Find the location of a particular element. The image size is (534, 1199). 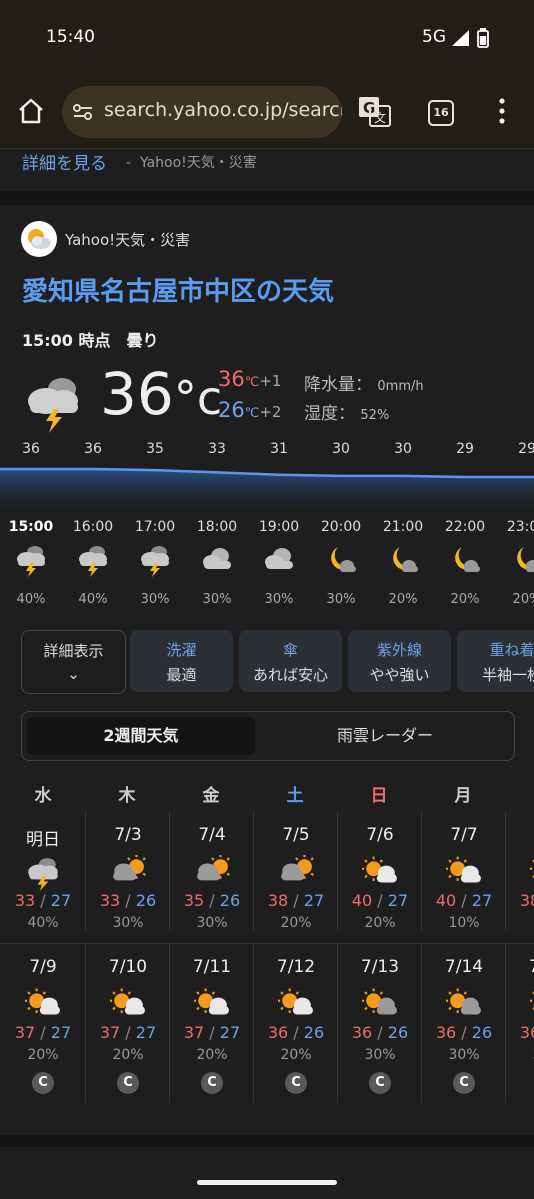

details-link: 詳細を見る is located at coordinates (64, 161).